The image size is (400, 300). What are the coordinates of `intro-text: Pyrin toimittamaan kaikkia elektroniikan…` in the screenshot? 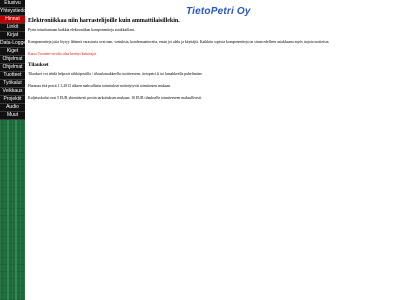 It's located at (81, 30).